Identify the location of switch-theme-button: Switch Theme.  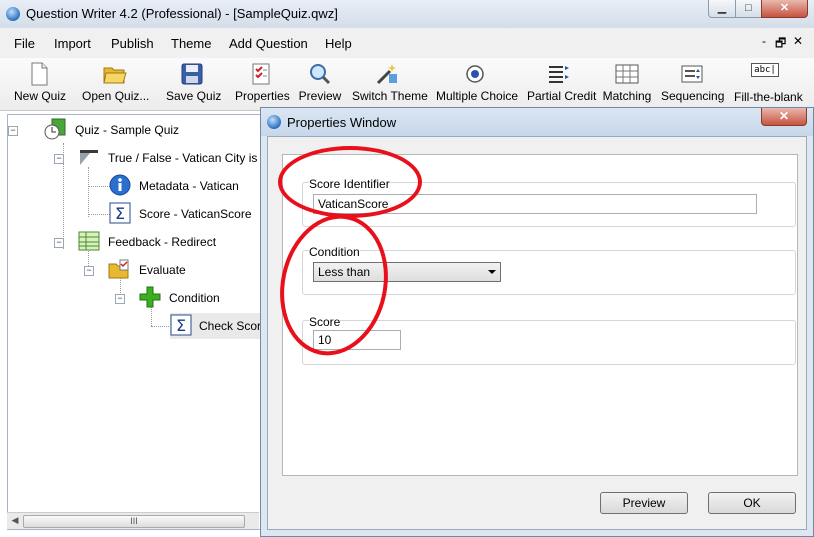
(390, 84).